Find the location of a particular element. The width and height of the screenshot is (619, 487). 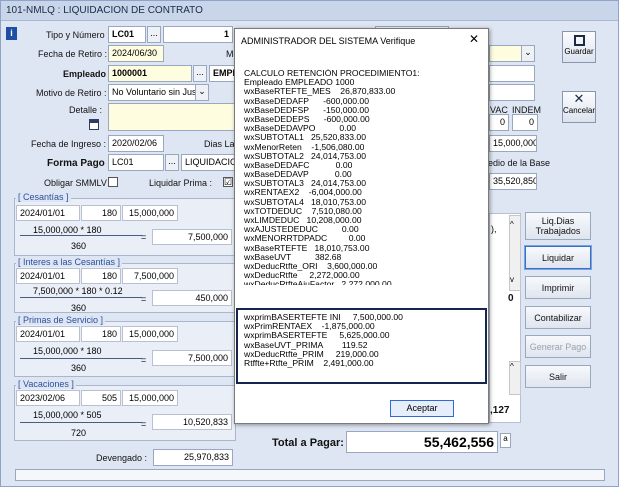

salary-field: 15,000,000 is located at coordinates (513, 143).